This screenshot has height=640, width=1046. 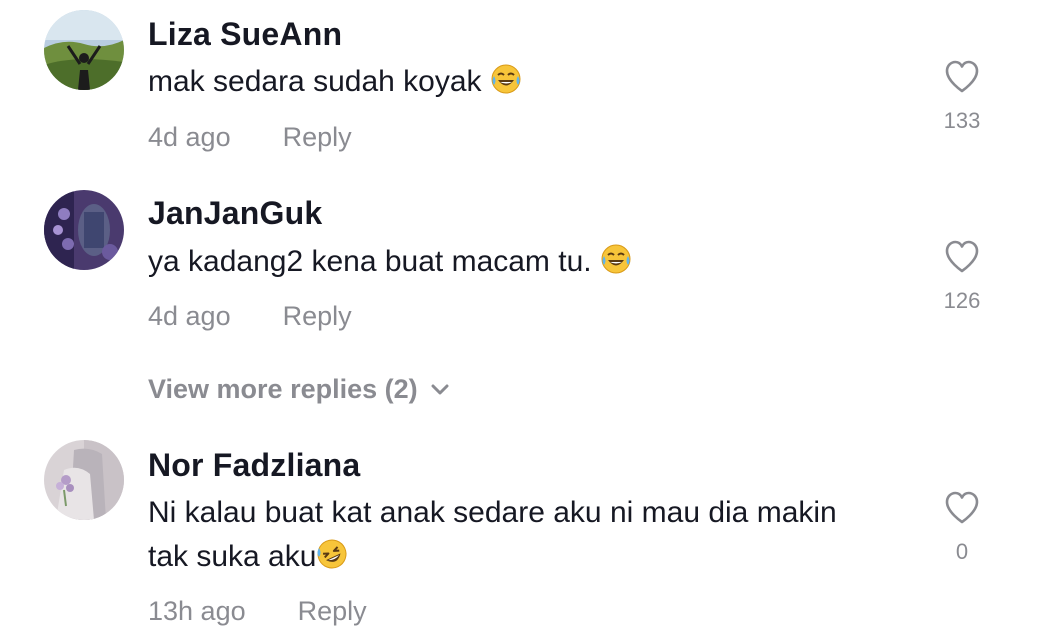 I want to click on comment-text-line-2: tak suka aku, so click(x=248, y=559).